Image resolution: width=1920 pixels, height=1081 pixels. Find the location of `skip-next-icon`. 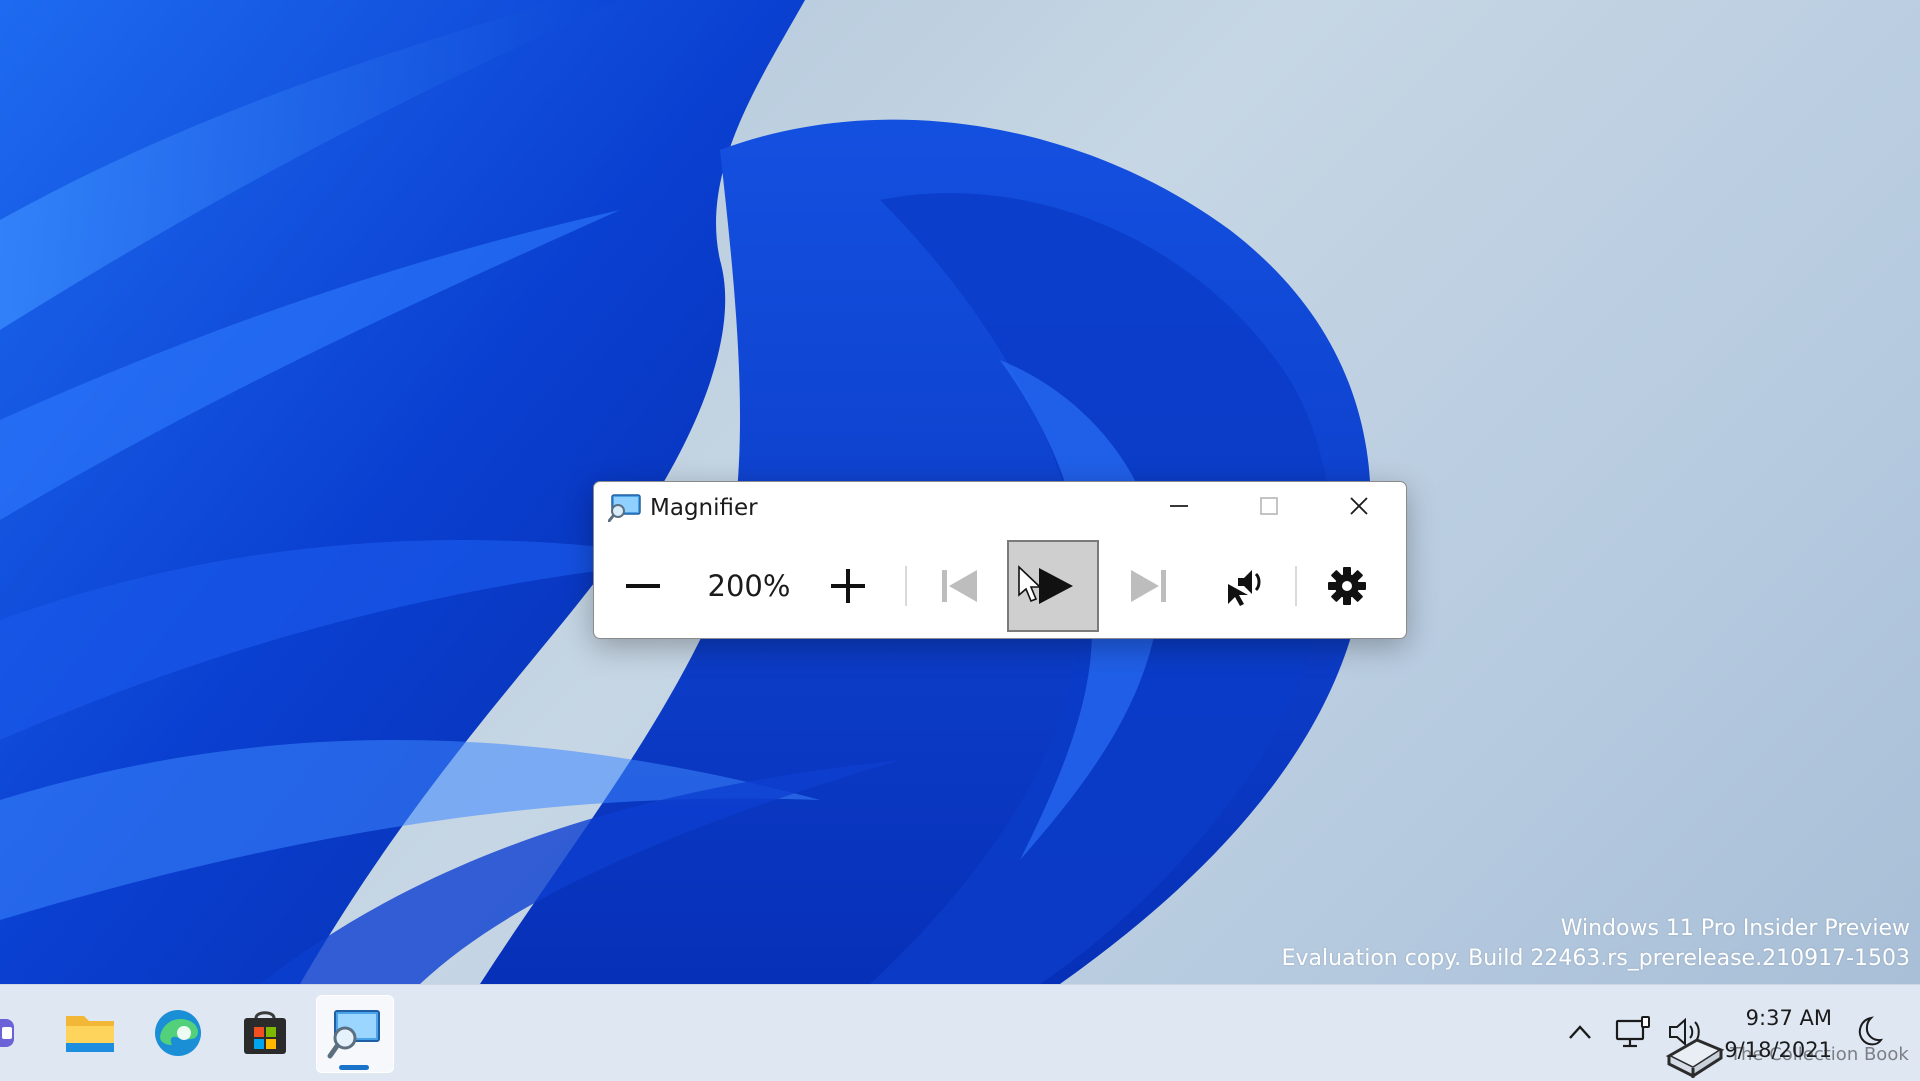

skip-next-icon is located at coordinates (1148, 586).